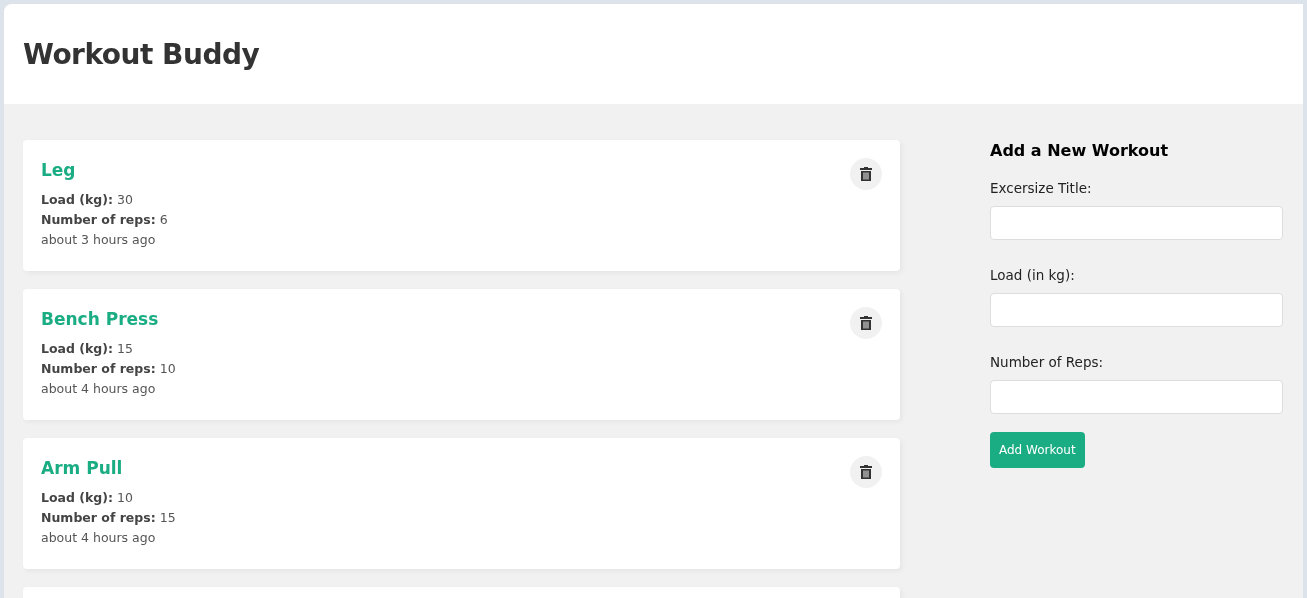 The height and width of the screenshot is (598, 1307). What do you see at coordinates (109, 369) in the screenshot?
I see `workout-detail: Number of reps: 10` at bounding box center [109, 369].